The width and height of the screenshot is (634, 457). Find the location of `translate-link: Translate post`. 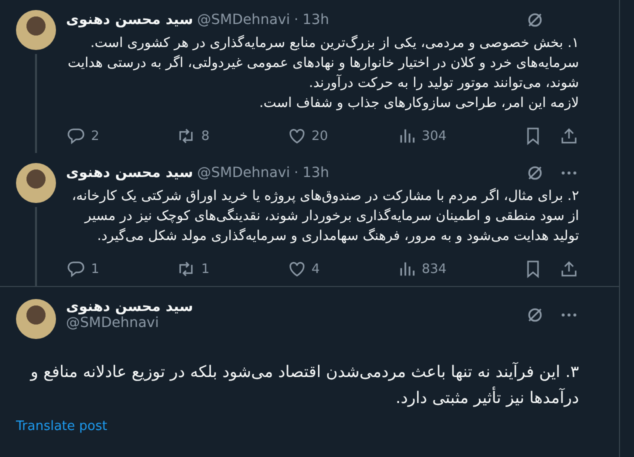

translate-link: Translate post is located at coordinates (62, 426).